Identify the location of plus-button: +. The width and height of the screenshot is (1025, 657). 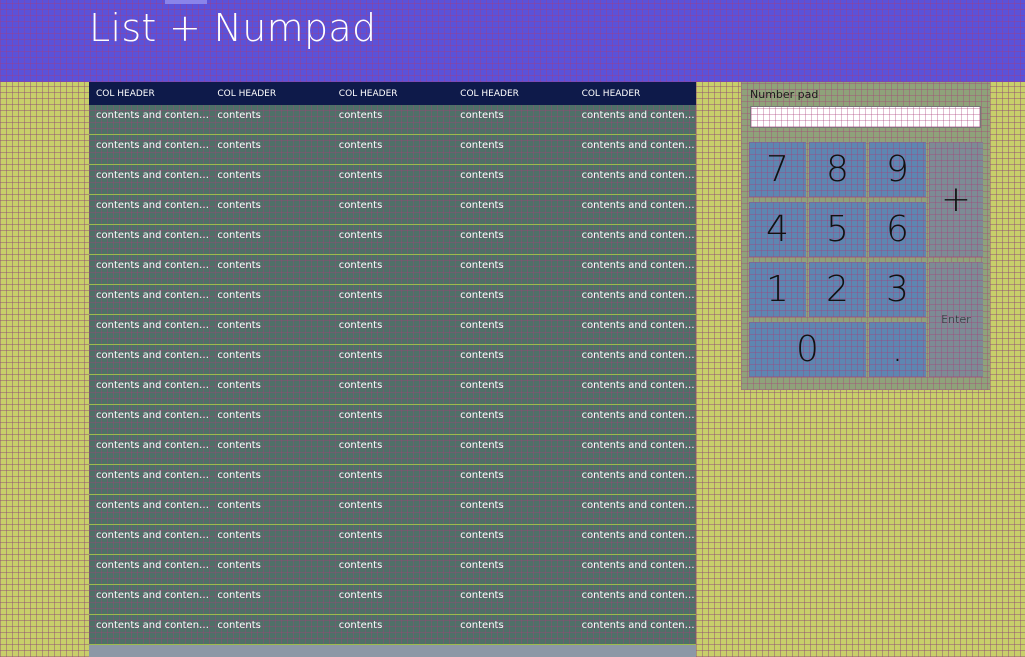
(956, 199).